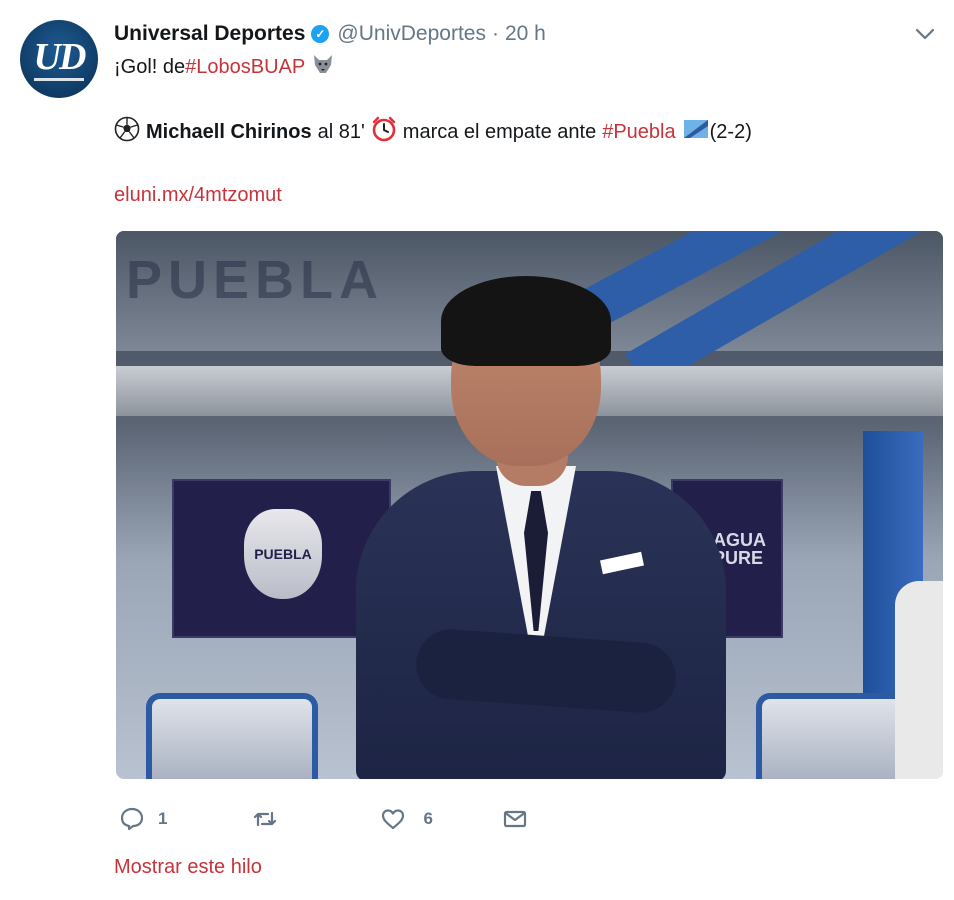 This screenshot has width=954, height=900. Describe the element at coordinates (59, 79) in the screenshot. I see `avatar-logo-strip` at that location.